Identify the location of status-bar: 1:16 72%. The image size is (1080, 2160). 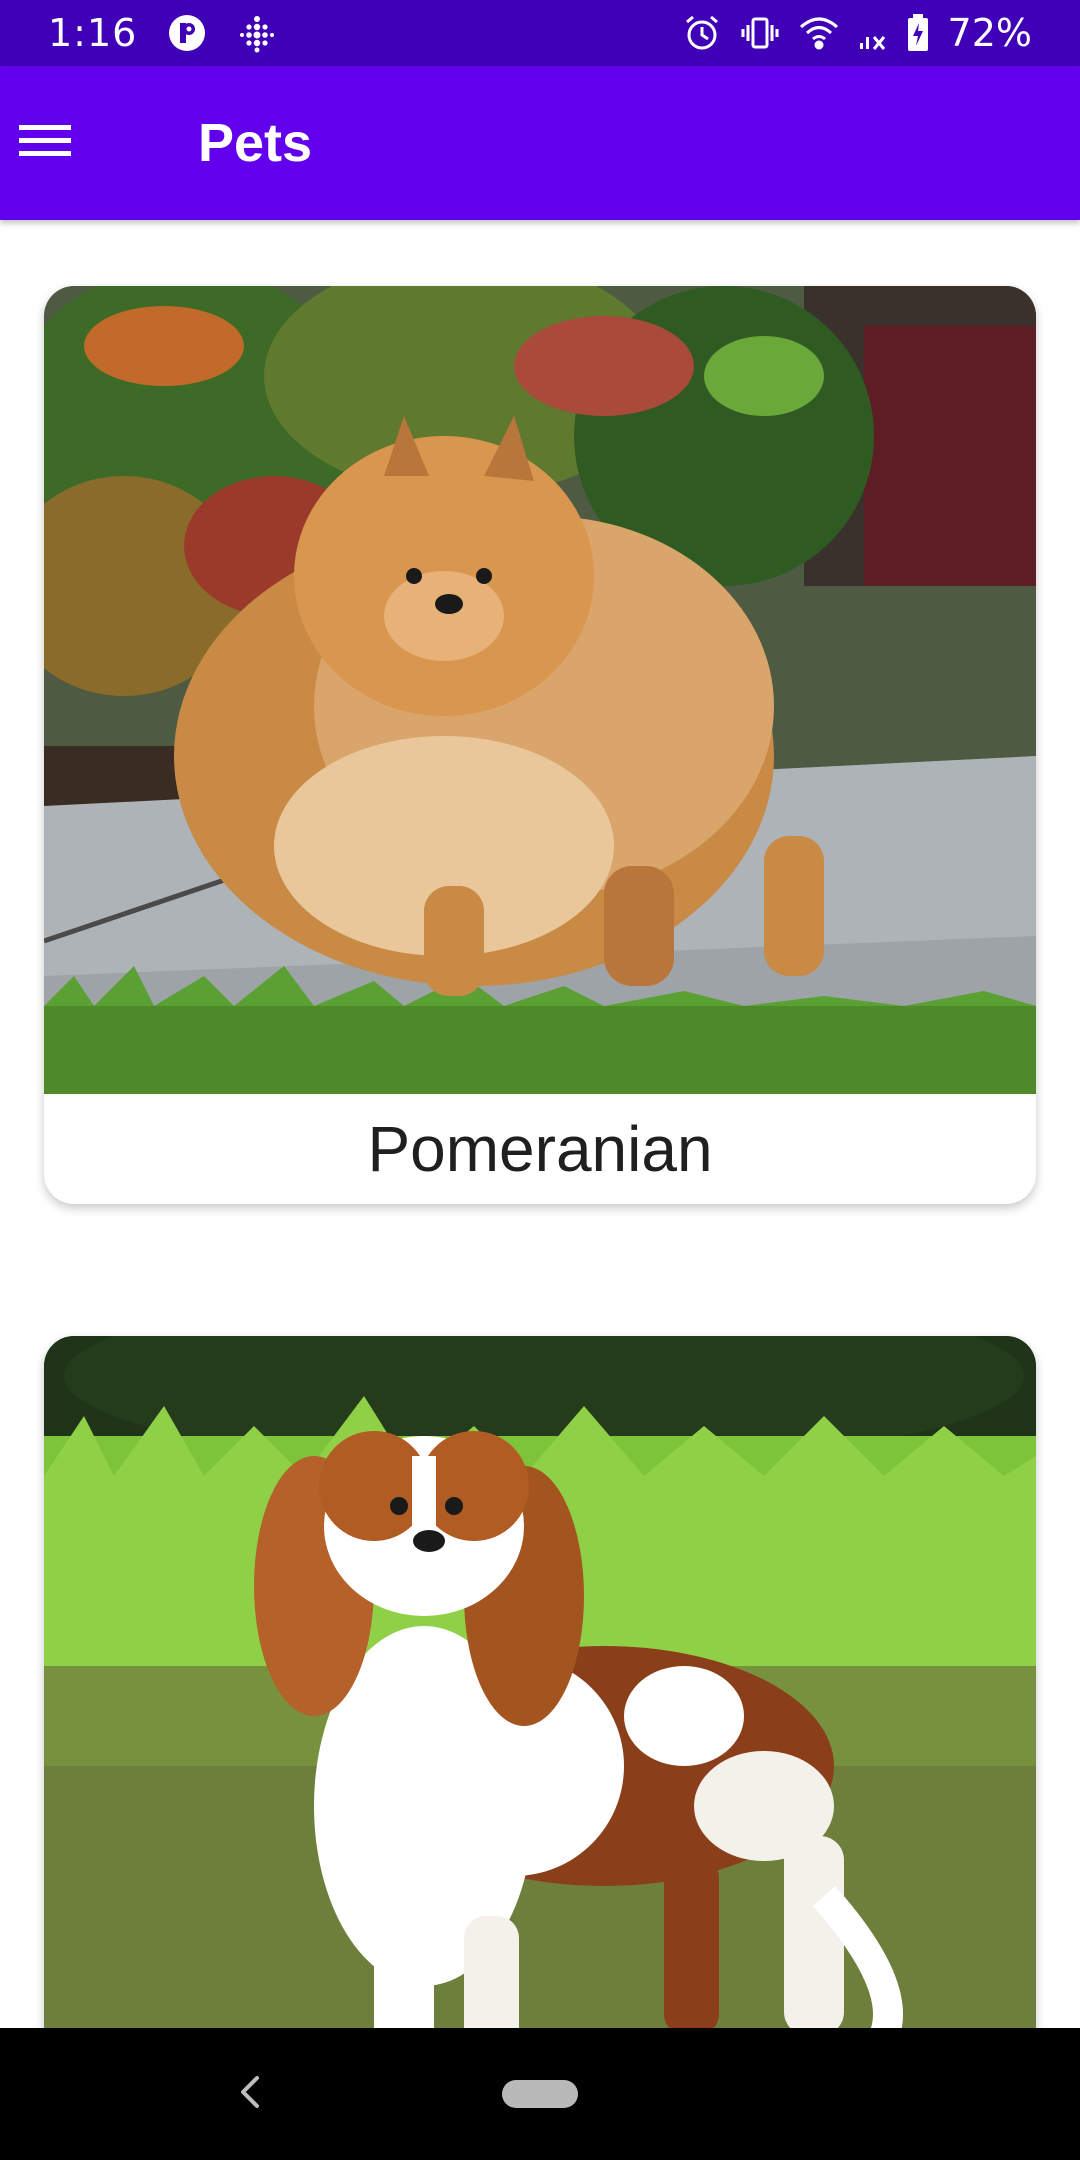
(540, 33).